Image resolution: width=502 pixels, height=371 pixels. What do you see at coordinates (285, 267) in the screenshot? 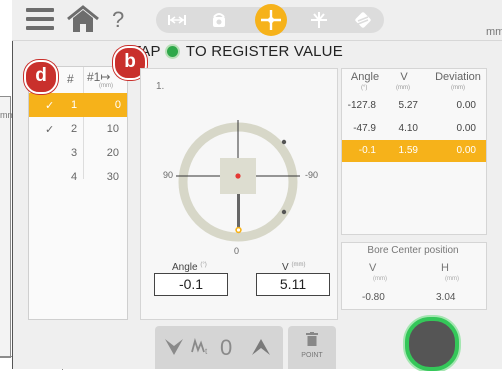
I see `v-label-text: V` at bounding box center [285, 267].